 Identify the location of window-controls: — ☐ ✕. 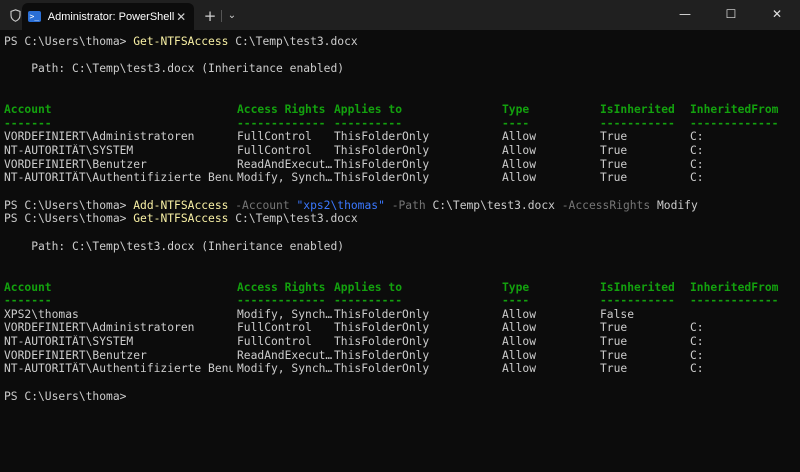
(731, 15).